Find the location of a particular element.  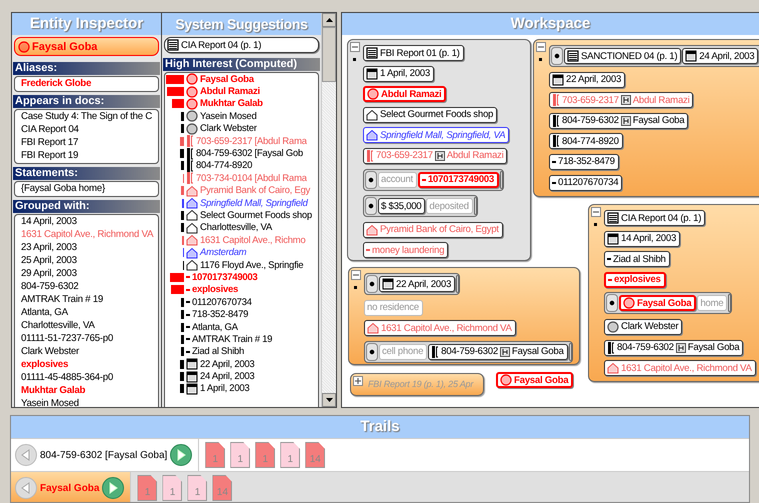

place-chip: Amsterdam is located at coordinates (216, 252).